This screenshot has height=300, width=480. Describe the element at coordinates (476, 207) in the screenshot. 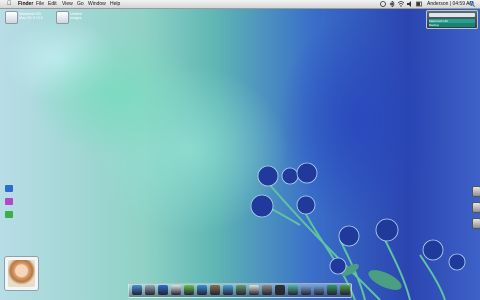

I see `side-middle-button` at that location.